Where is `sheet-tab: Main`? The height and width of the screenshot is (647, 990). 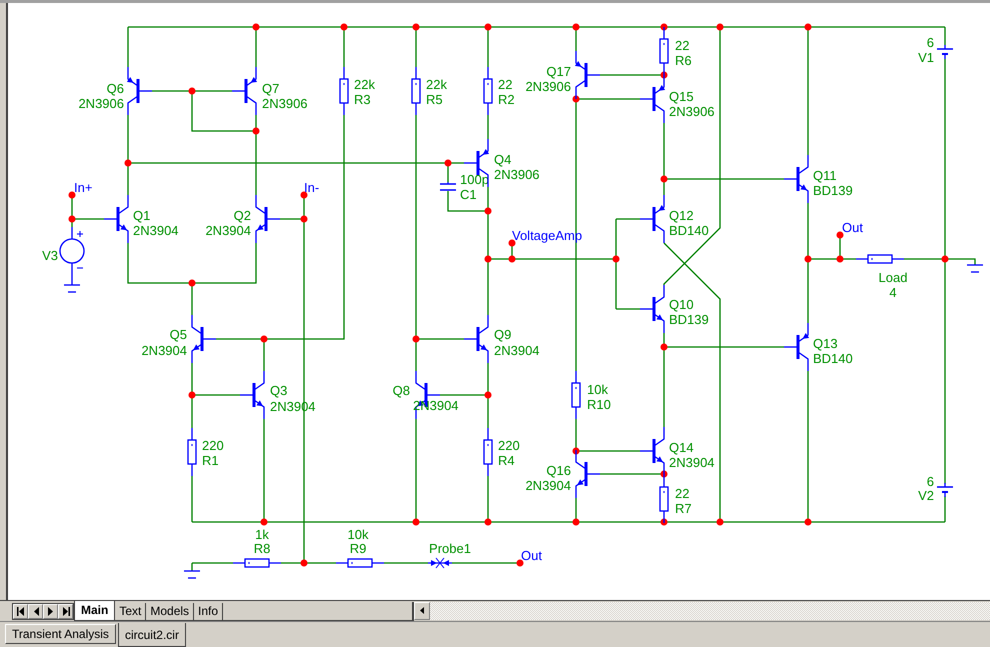
sheet-tab: Main is located at coordinates (95, 610).